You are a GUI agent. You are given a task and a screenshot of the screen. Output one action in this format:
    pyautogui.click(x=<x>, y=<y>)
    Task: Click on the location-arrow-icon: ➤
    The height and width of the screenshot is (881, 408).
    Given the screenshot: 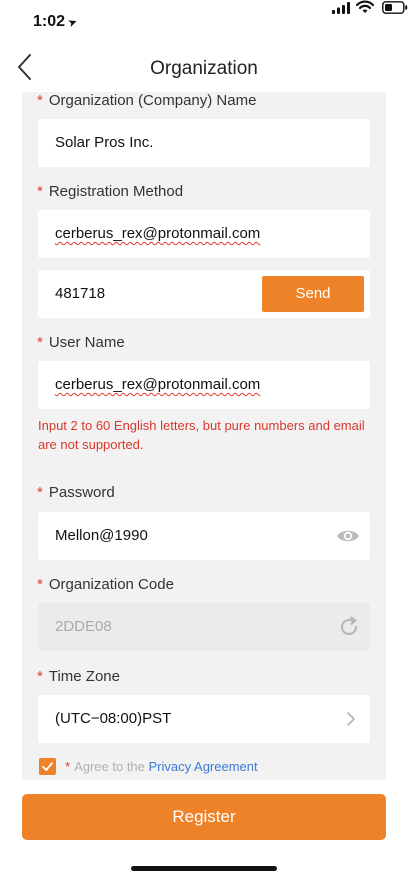 What is the action you would take?
    pyautogui.click(x=73, y=23)
    